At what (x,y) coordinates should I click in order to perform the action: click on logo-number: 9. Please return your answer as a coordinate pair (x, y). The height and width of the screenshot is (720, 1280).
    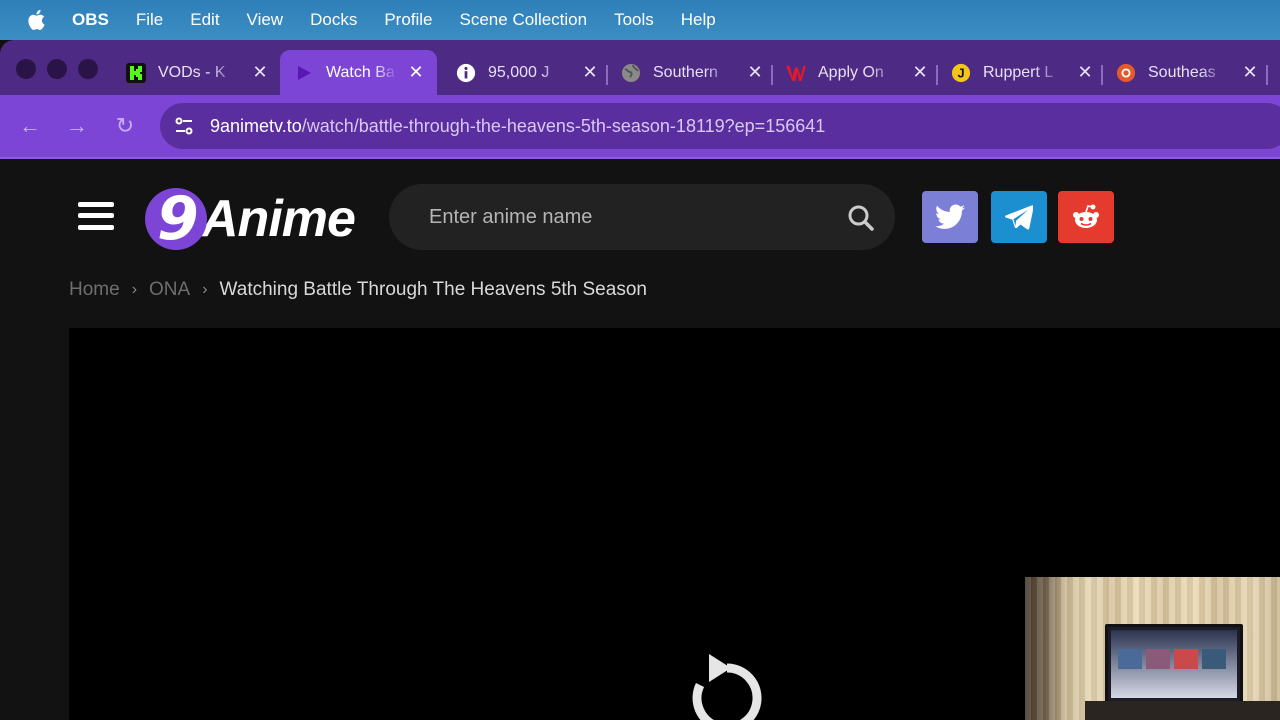
    Looking at the image, I should click on (178, 219).